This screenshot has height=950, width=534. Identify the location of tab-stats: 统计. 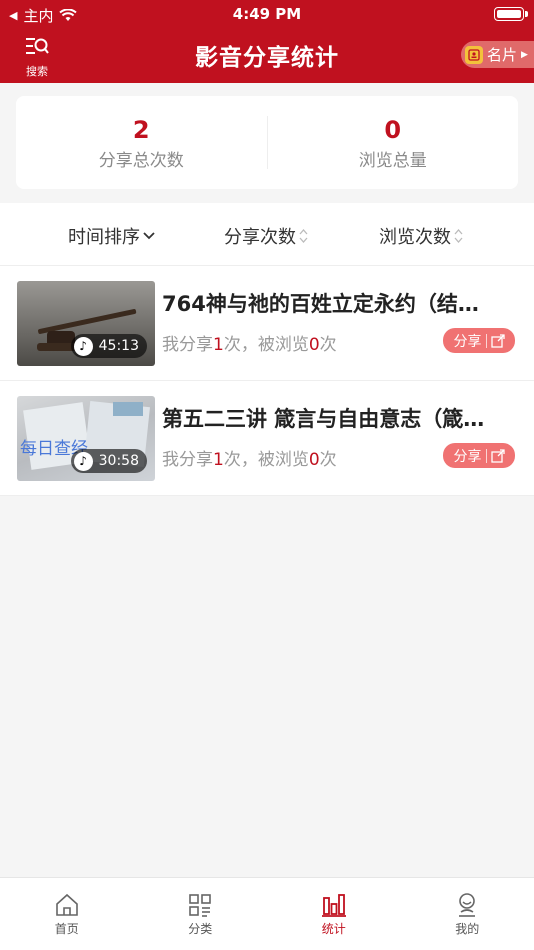
(334, 914).